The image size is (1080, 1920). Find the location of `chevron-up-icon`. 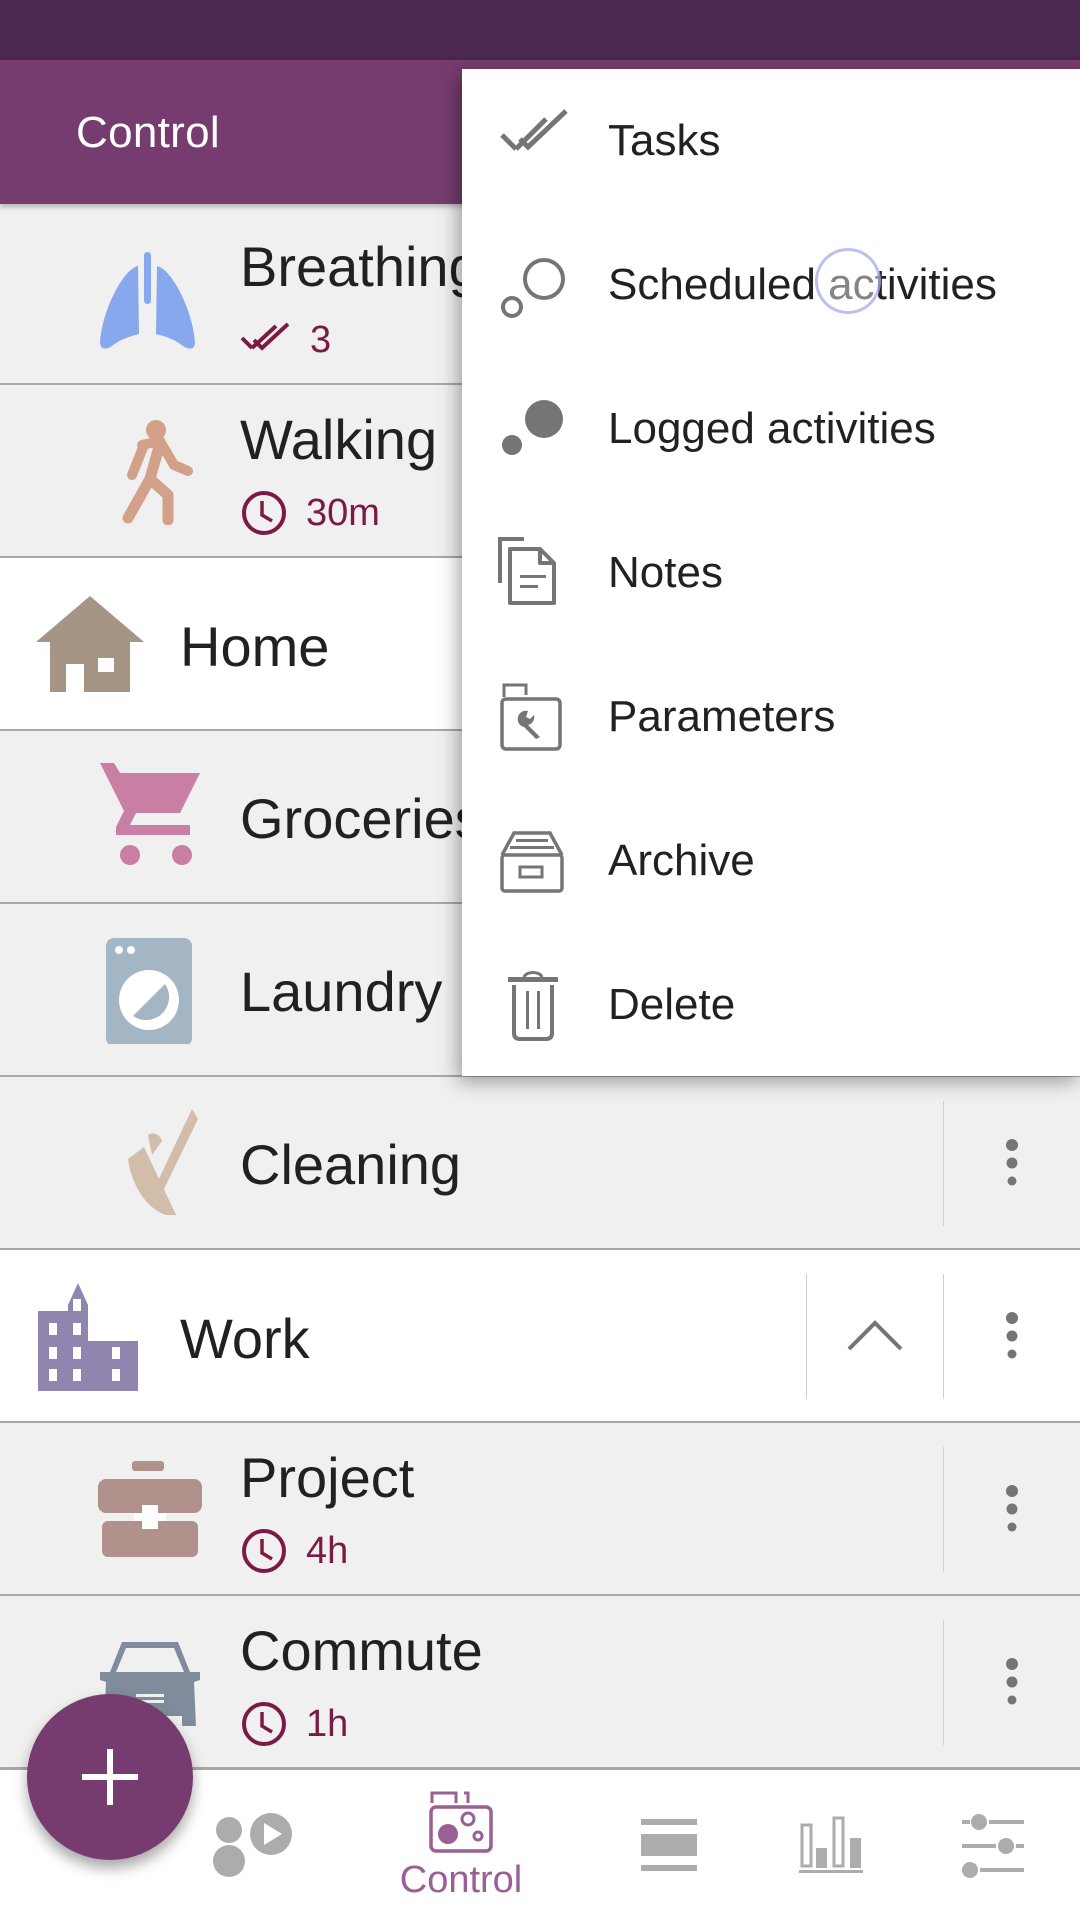

chevron-up-icon is located at coordinates (875, 1334).